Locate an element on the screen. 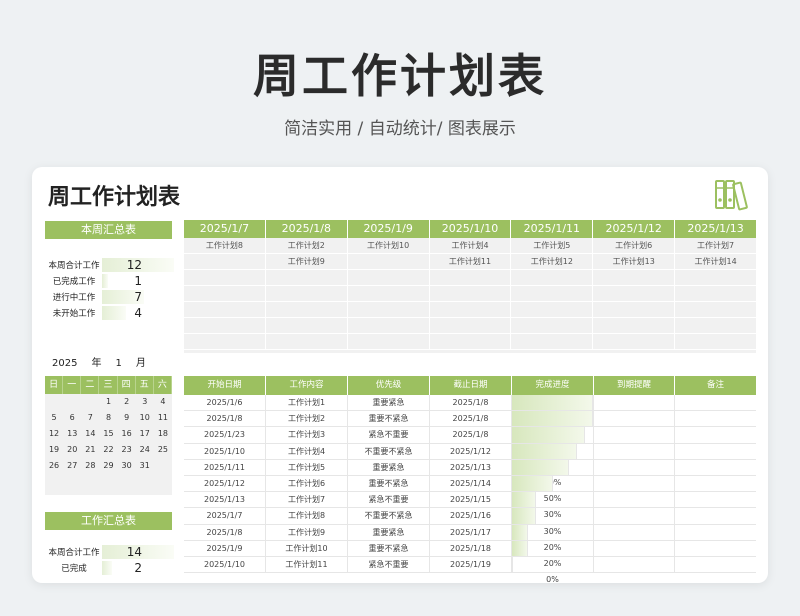 The image size is (800, 616). calendar-day: 11 is located at coordinates (163, 418).